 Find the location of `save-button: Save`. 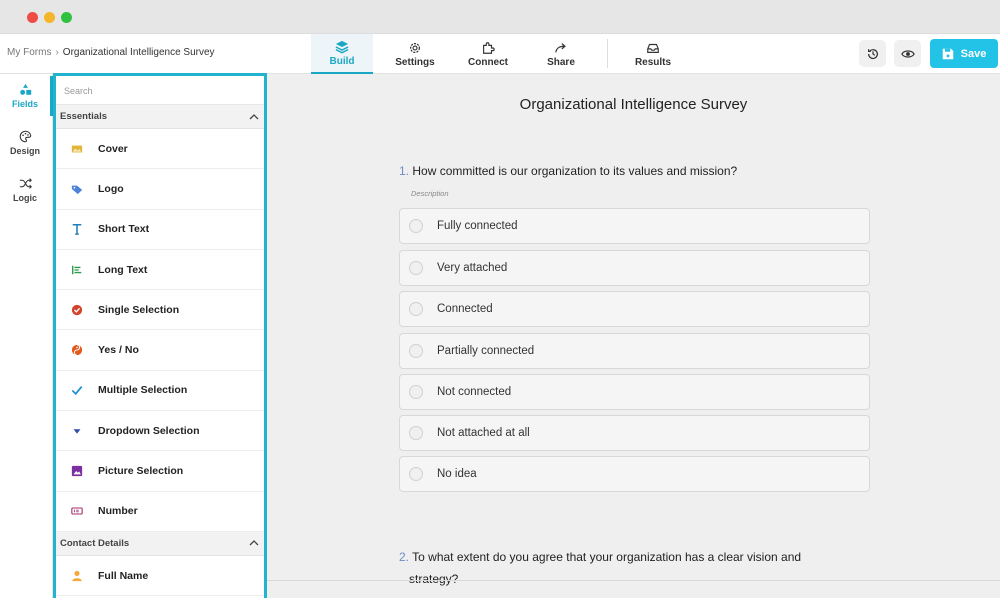

save-button: Save is located at coordinates (964, 53).